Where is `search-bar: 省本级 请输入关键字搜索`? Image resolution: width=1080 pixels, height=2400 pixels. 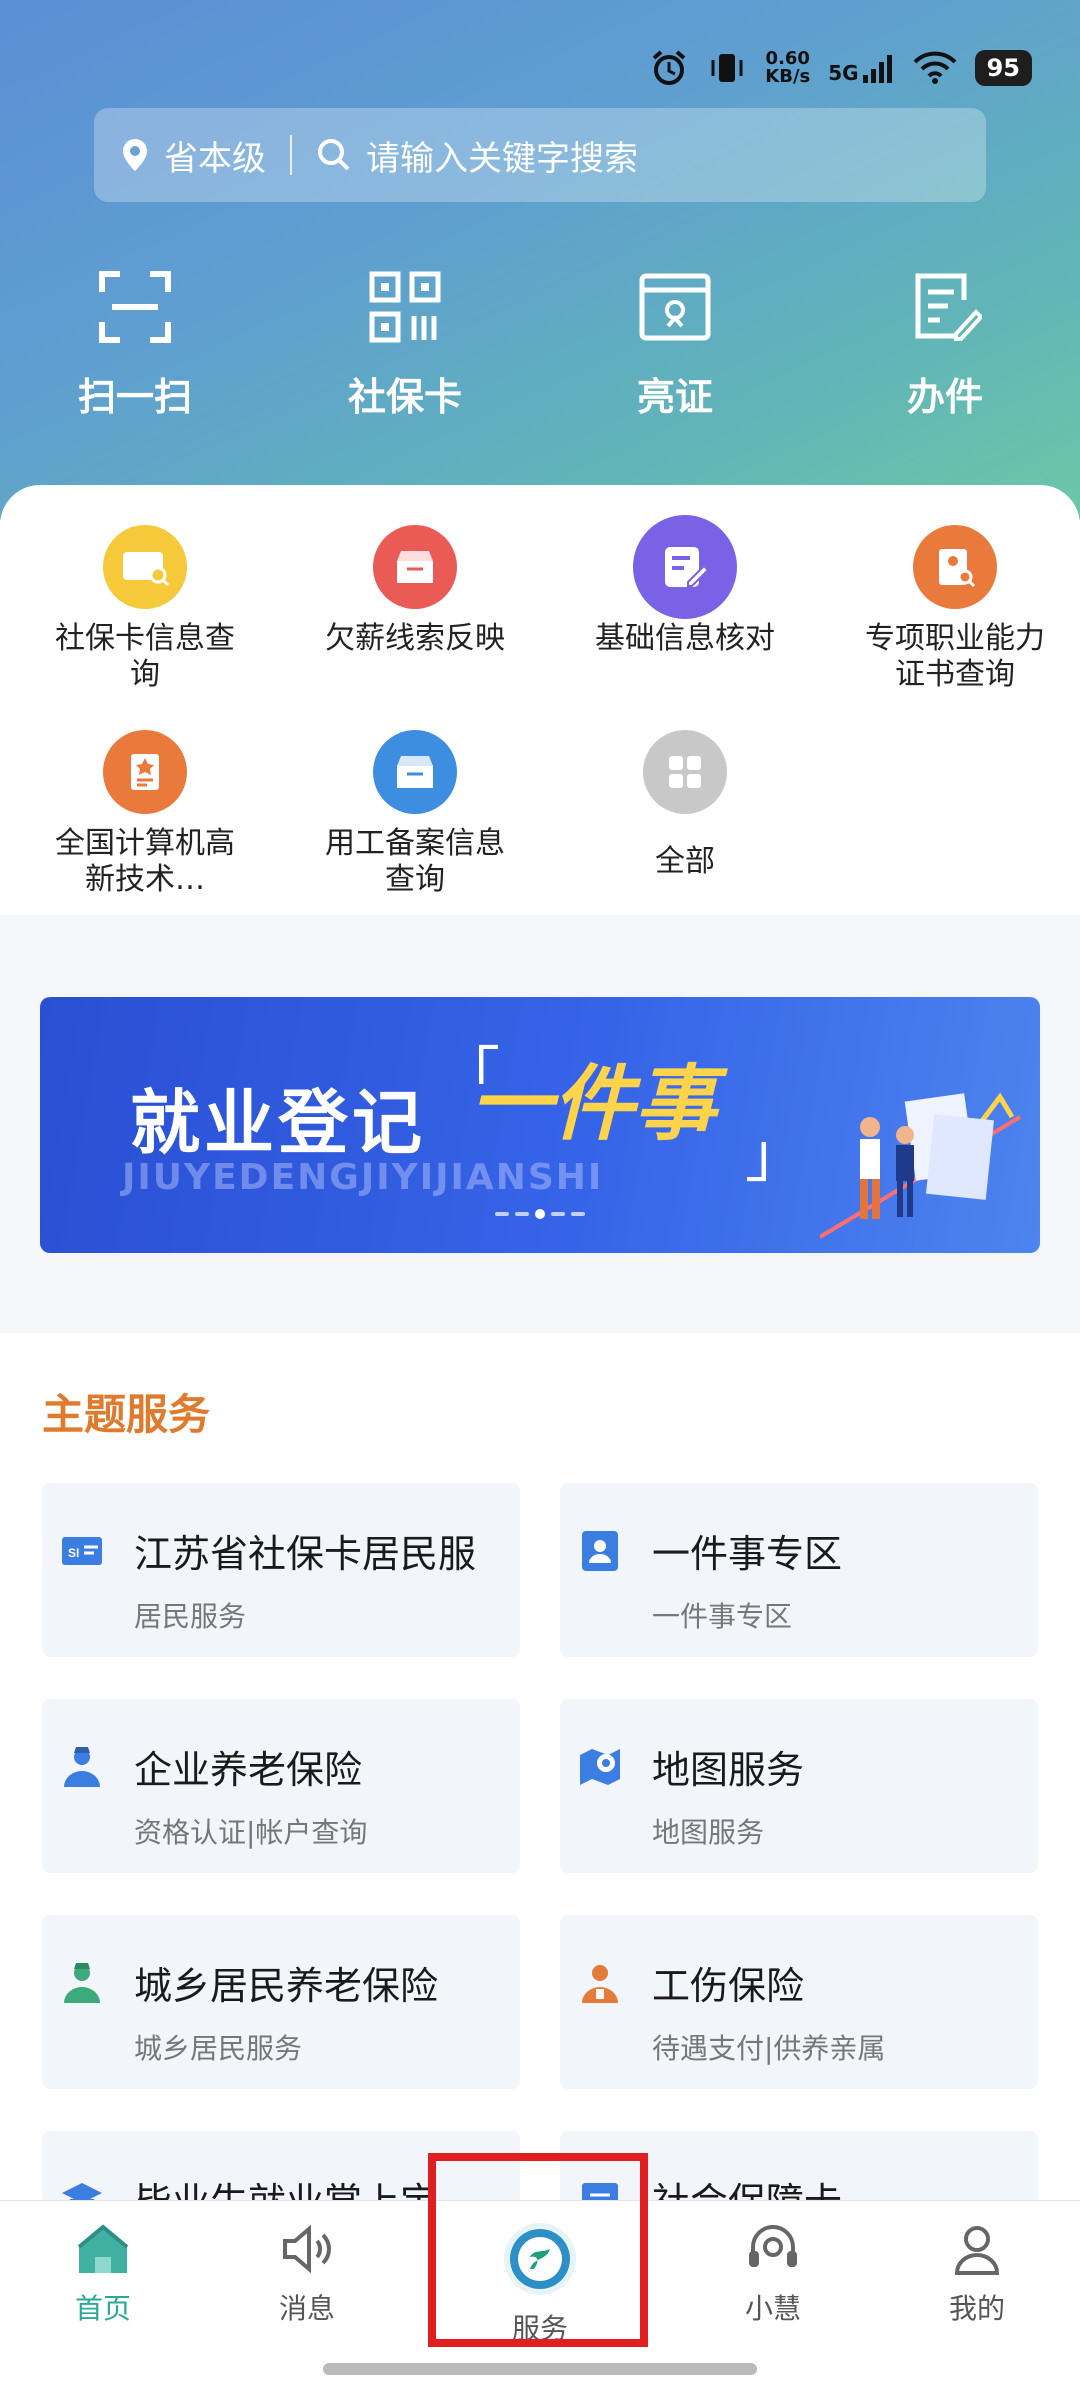 search-bar: 省本级 请输入关键字搜索 is located at coordinates (540, 155).